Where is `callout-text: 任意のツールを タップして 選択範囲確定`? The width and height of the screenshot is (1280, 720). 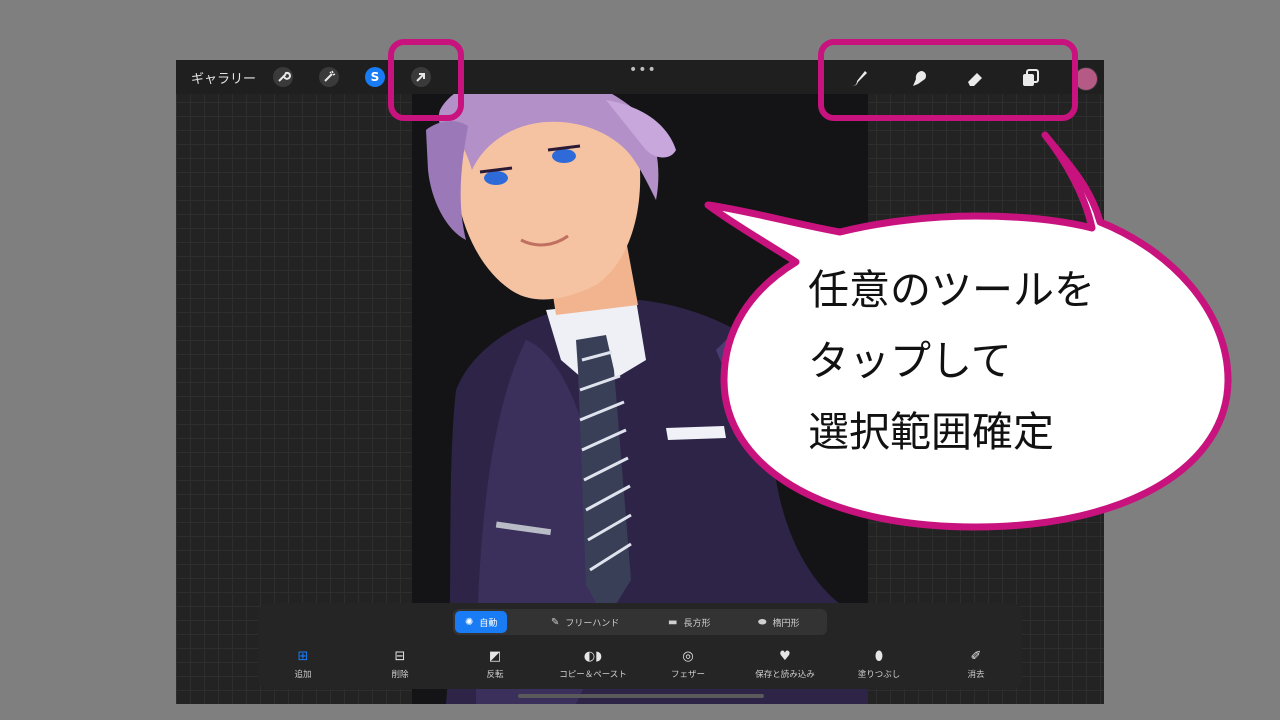 callout-text: 任意のツールを タップして 選択範囲確定 is located at coordinates (988, 361).